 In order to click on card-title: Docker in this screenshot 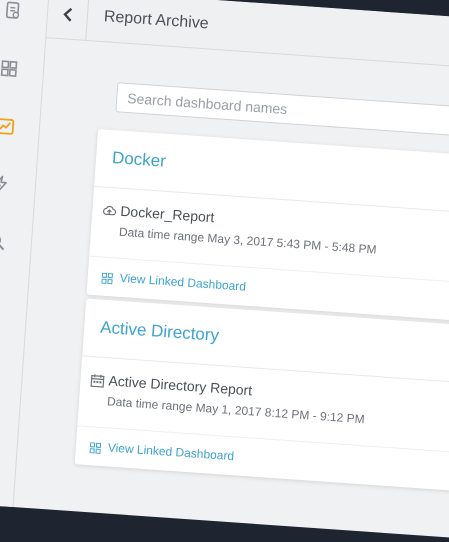, I will do `click(138, 159)`.